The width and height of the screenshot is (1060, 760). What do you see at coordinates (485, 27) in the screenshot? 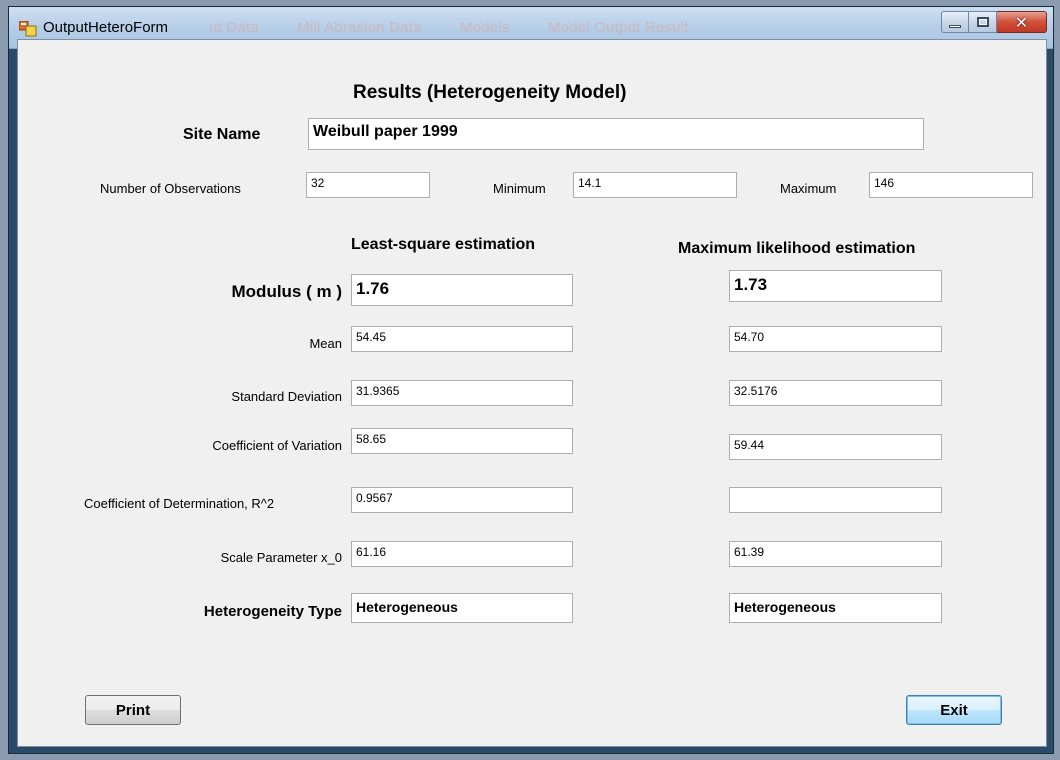
I see `background-tab: Models` at bounding box center [485, 27].